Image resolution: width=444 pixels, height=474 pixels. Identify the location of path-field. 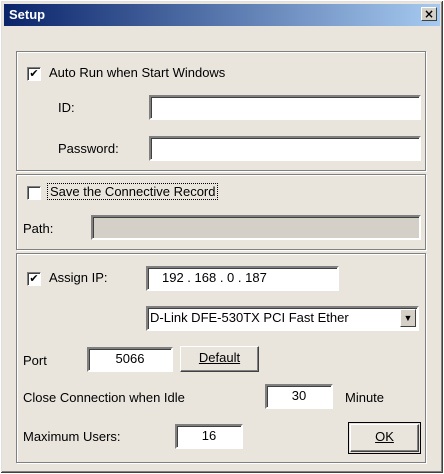
(256, 227).